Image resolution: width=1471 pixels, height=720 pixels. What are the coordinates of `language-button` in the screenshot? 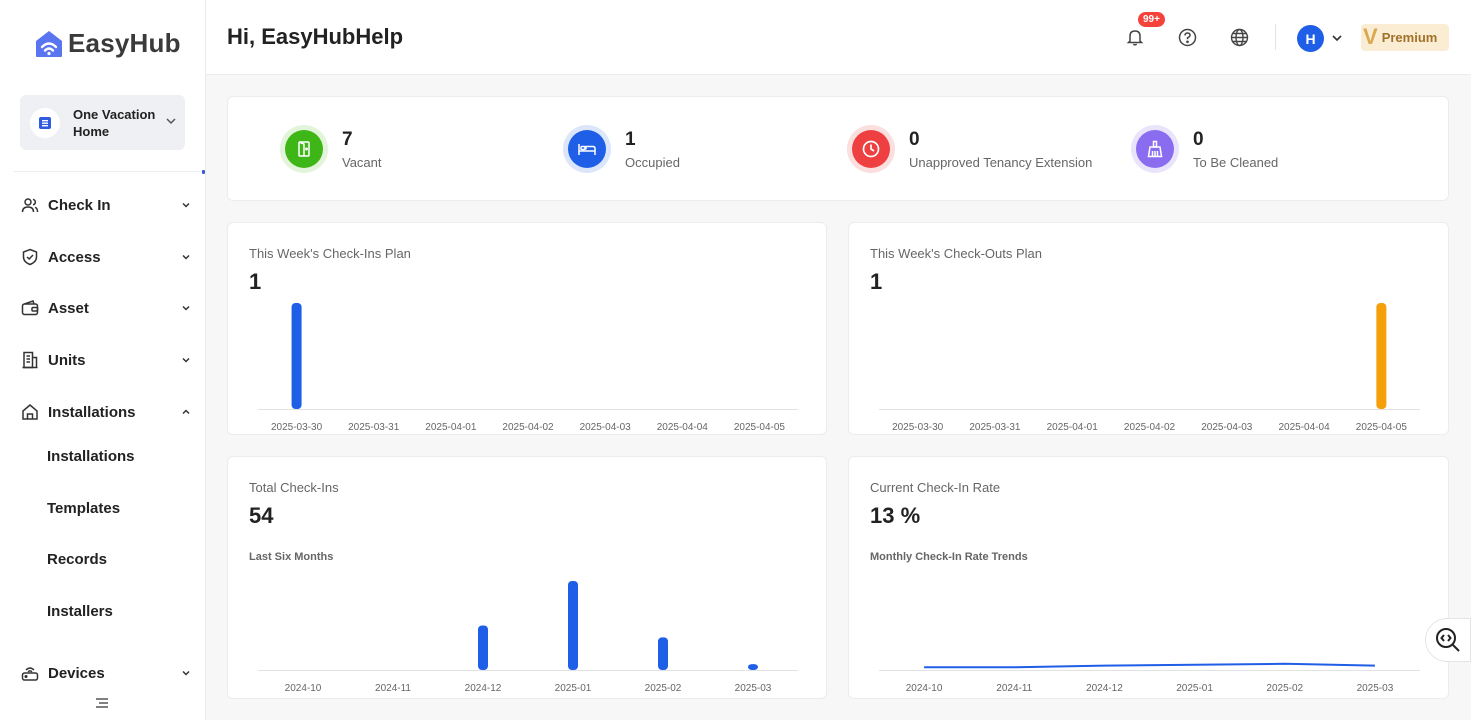 It's located at (1239, 37).